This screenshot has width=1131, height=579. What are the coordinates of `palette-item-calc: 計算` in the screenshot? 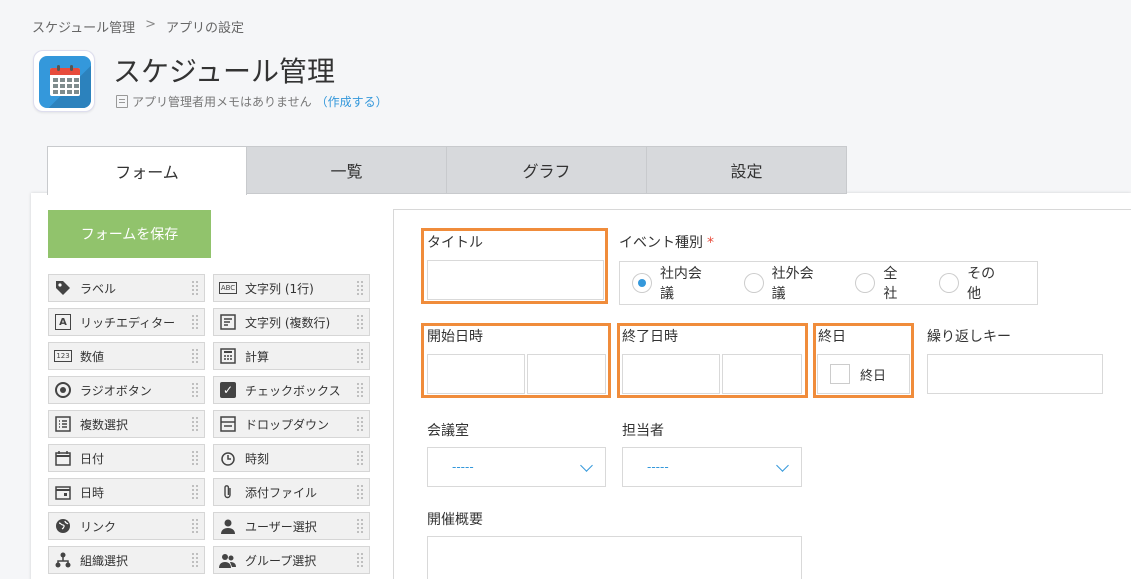 It's located at (291, 356).